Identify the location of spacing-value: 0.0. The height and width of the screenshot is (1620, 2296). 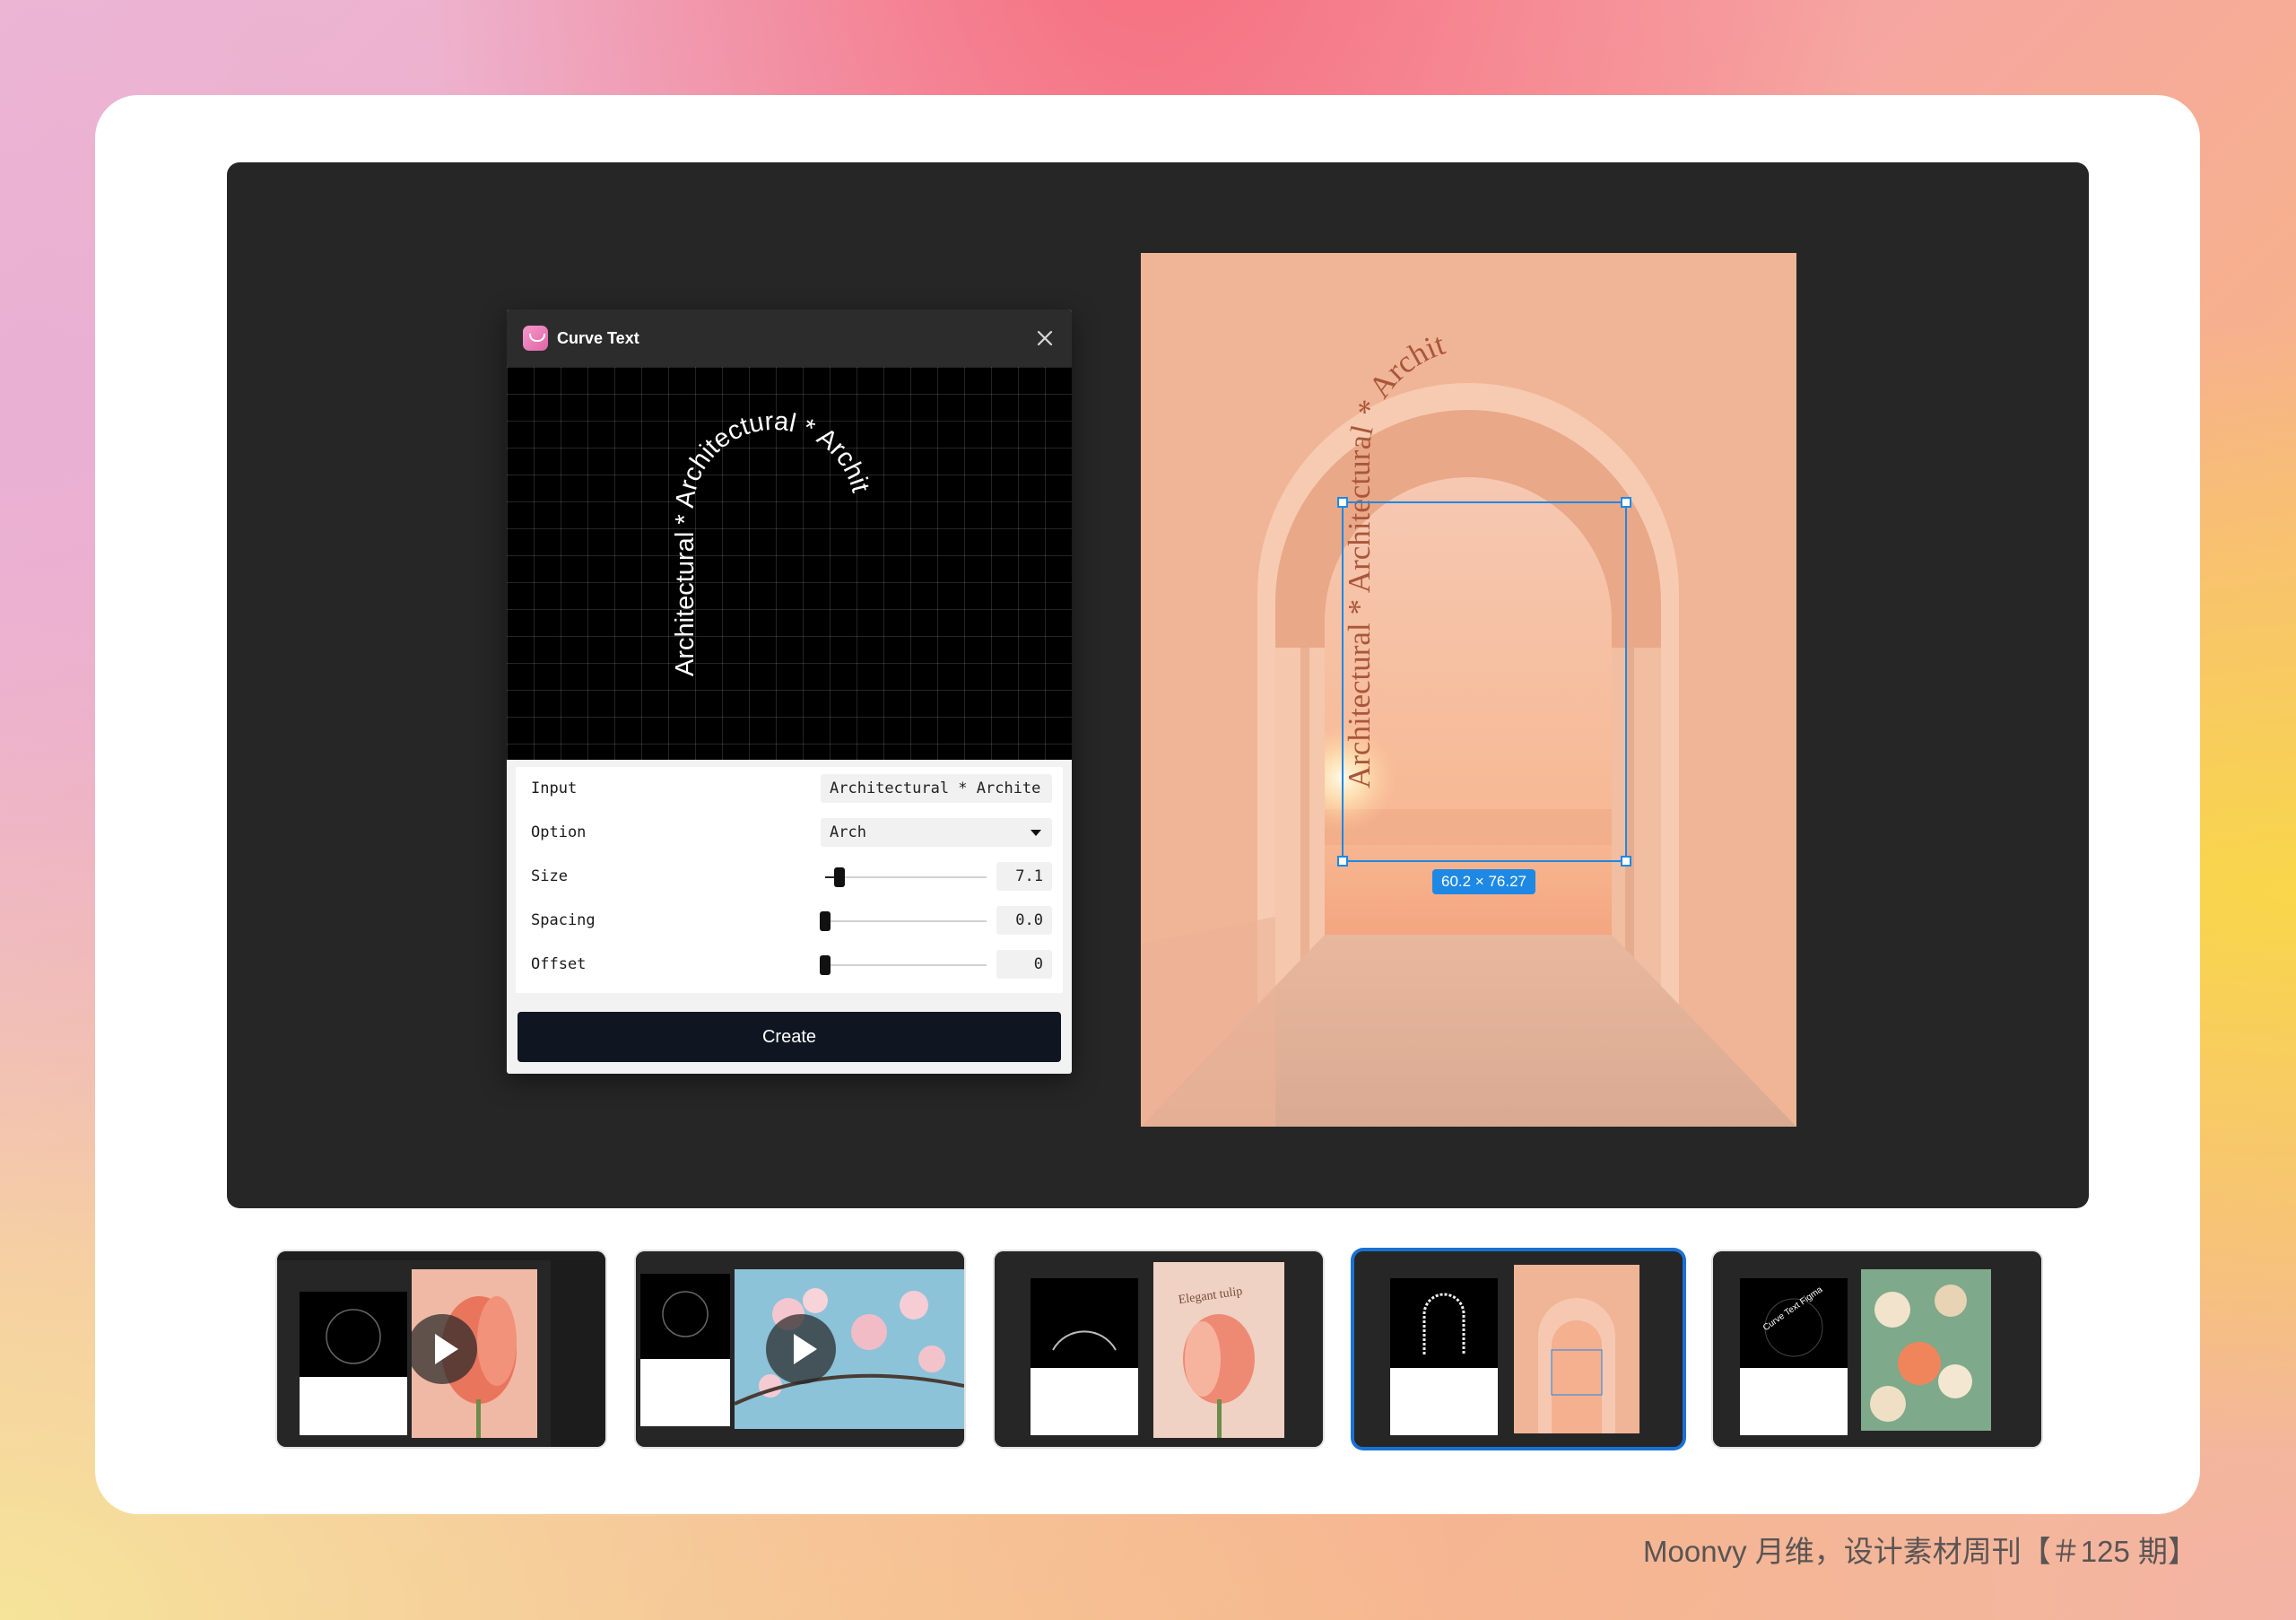
(1024, 920).